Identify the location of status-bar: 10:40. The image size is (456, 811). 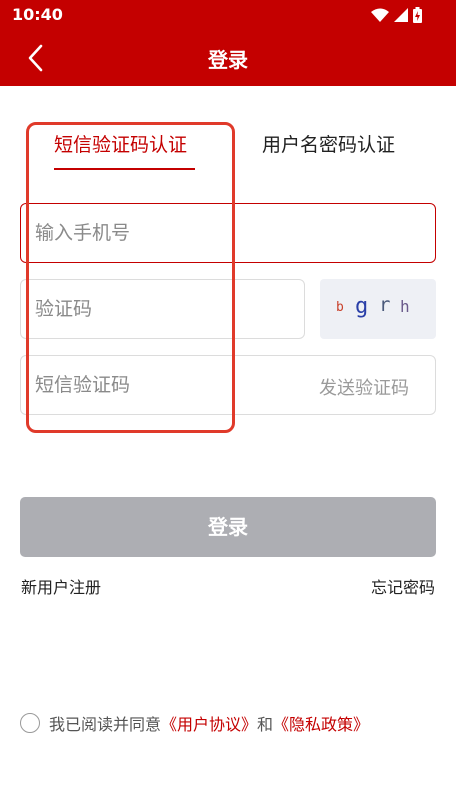
(228, 15).